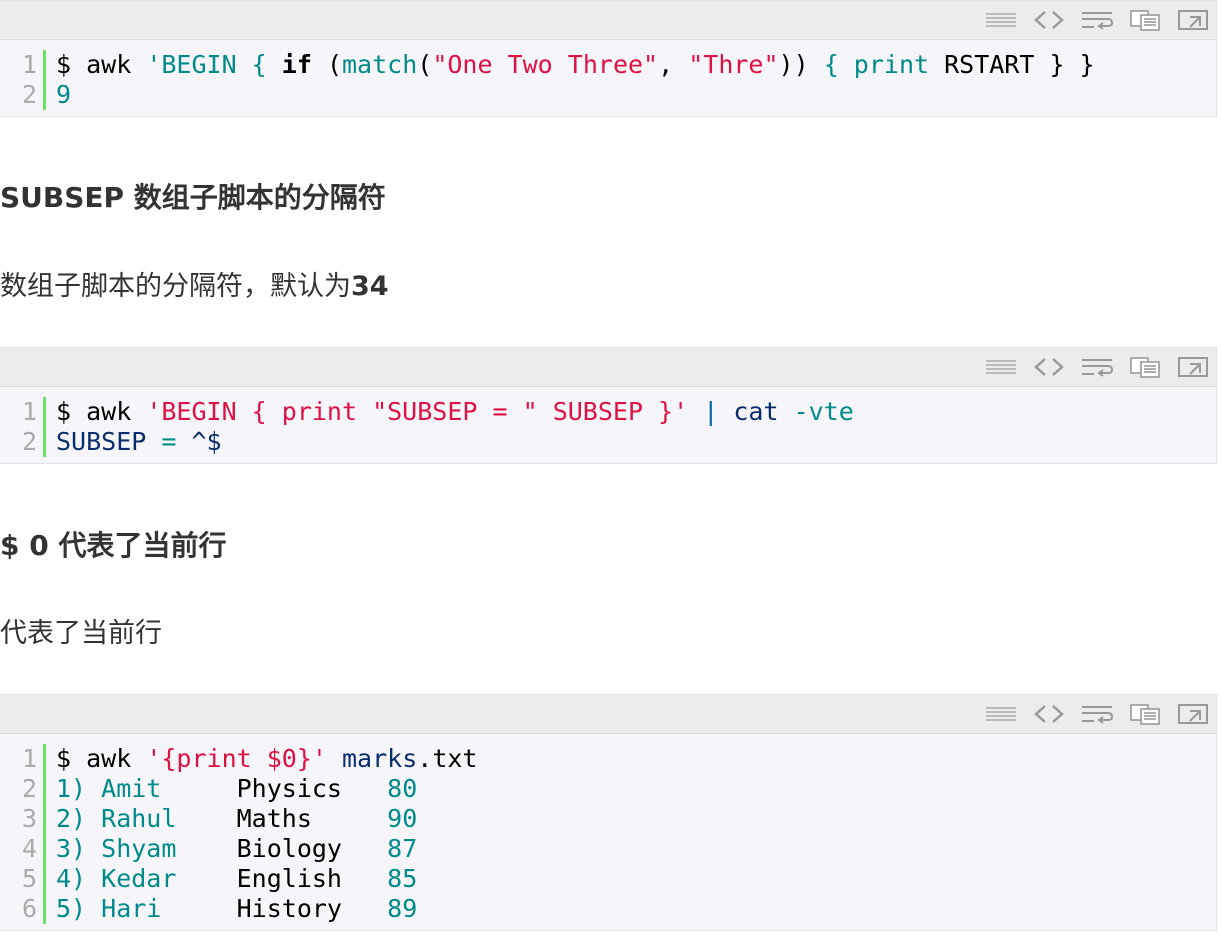 The height and width of the screenshot is (936, 1220). What do you see at coordinates (237, 848) in the screenshot?
I see `code-text: 3) Shyam Biology 87` at bounding box center [237, 848].